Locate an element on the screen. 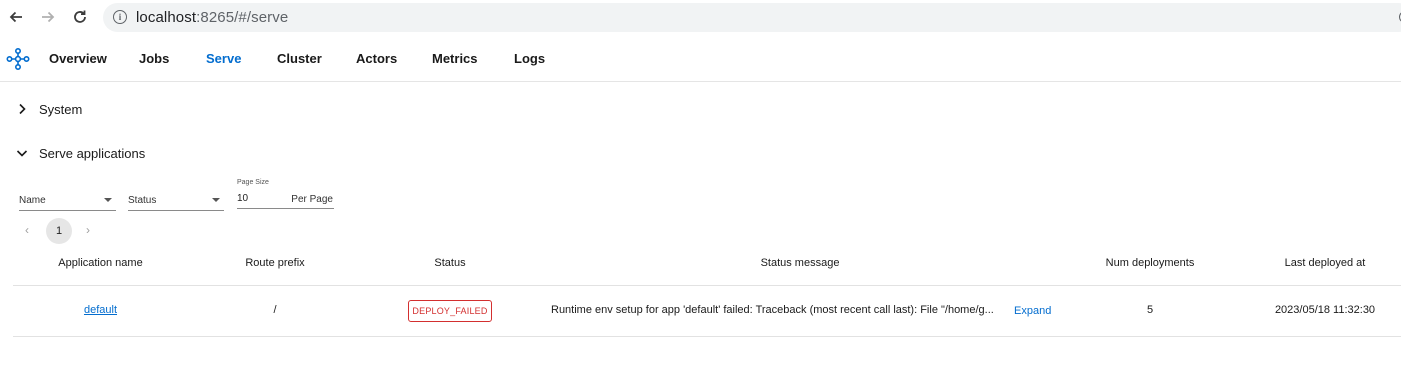 Image resolution: width=1401 pixels, height=365 pixels. status-badge: DEPLOY_FAILED is located at coordinates (450, 311).